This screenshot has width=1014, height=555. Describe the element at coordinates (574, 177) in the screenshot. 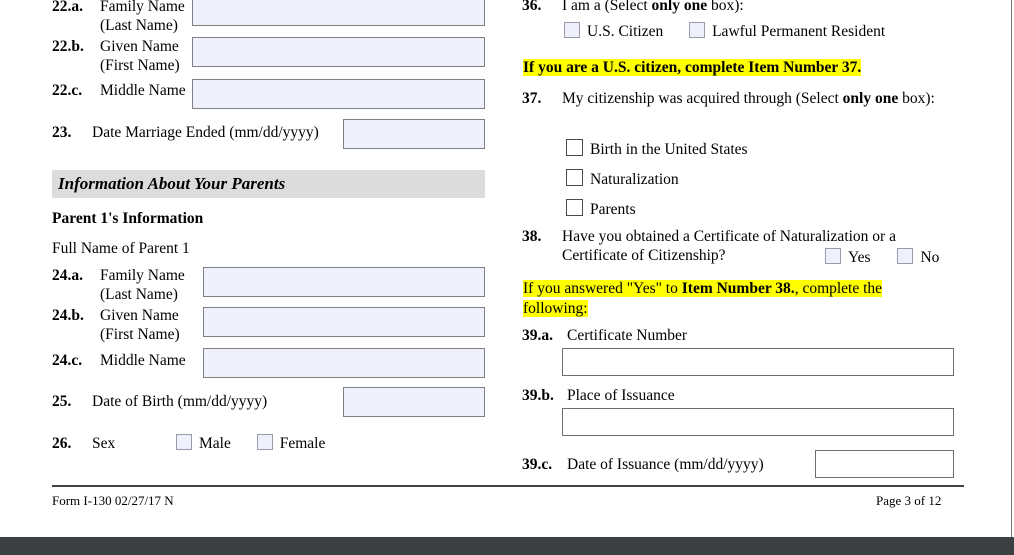

I see `checkbox-icon-naturalization` at that location.